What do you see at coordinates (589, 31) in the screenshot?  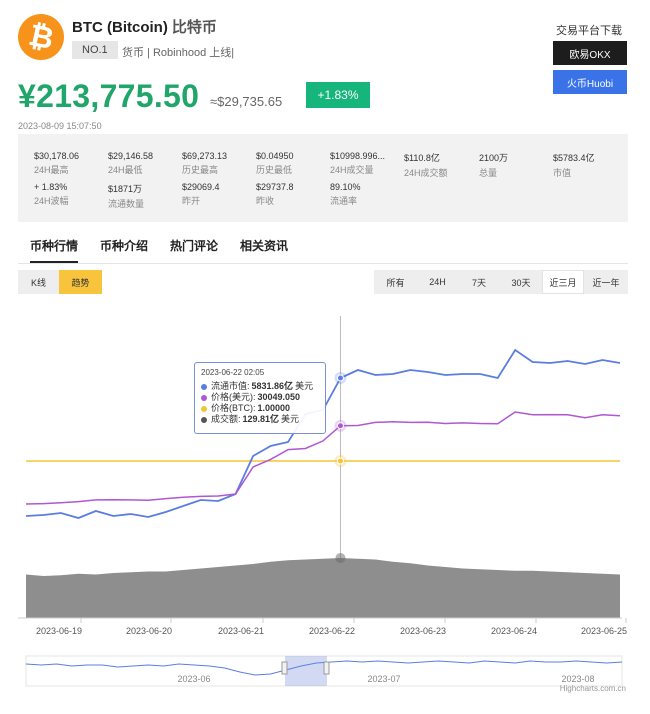 I see `download-title: 交易平台下载` at bounding box center [589, 31].